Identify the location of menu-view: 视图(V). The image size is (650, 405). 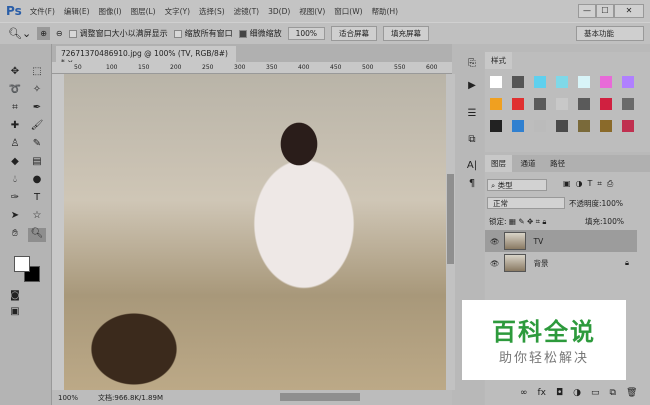
(312, 11).